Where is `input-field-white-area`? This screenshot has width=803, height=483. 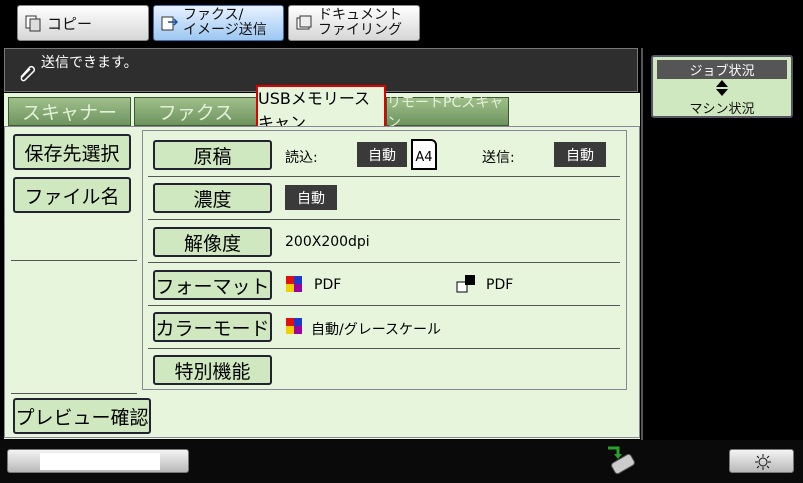 input-field-white-area is located at coordinates (100, 461).